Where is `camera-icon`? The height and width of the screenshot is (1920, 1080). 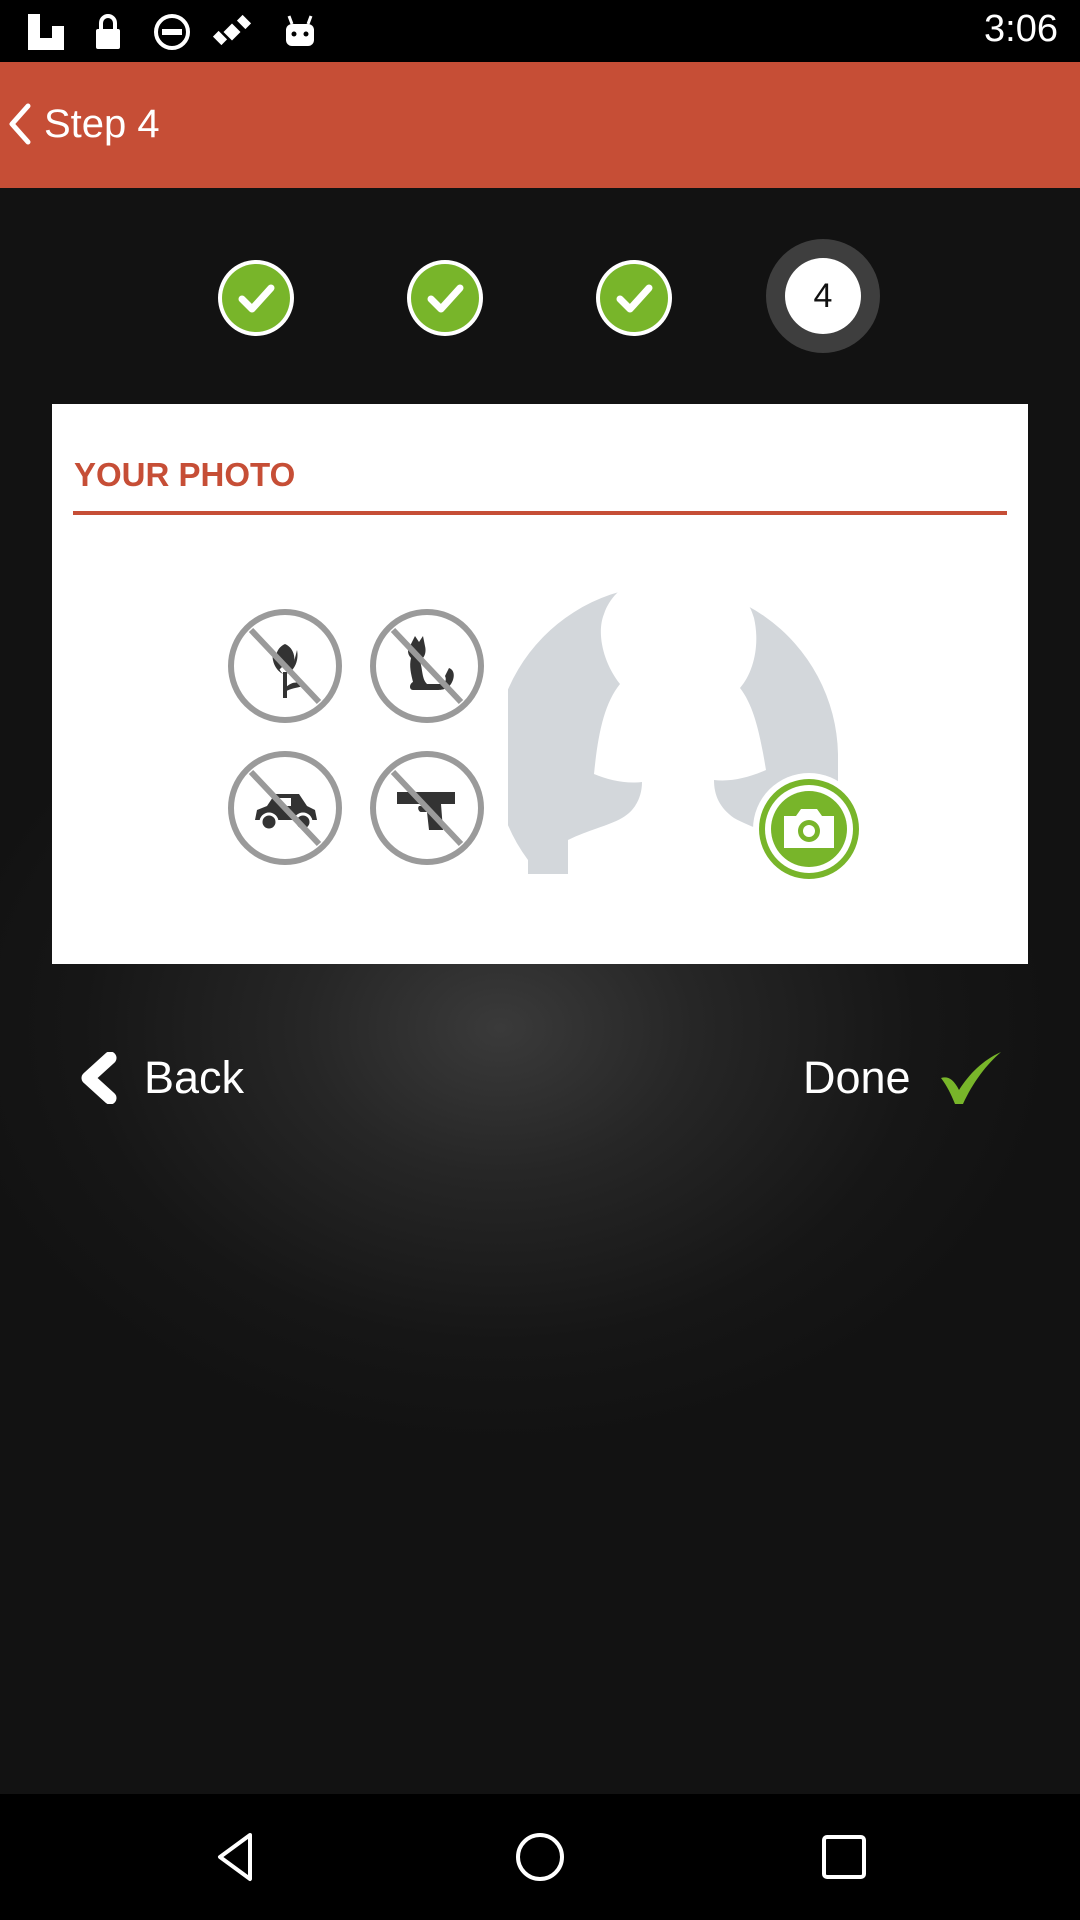
camera-icon is located at coordinates (809, 829).